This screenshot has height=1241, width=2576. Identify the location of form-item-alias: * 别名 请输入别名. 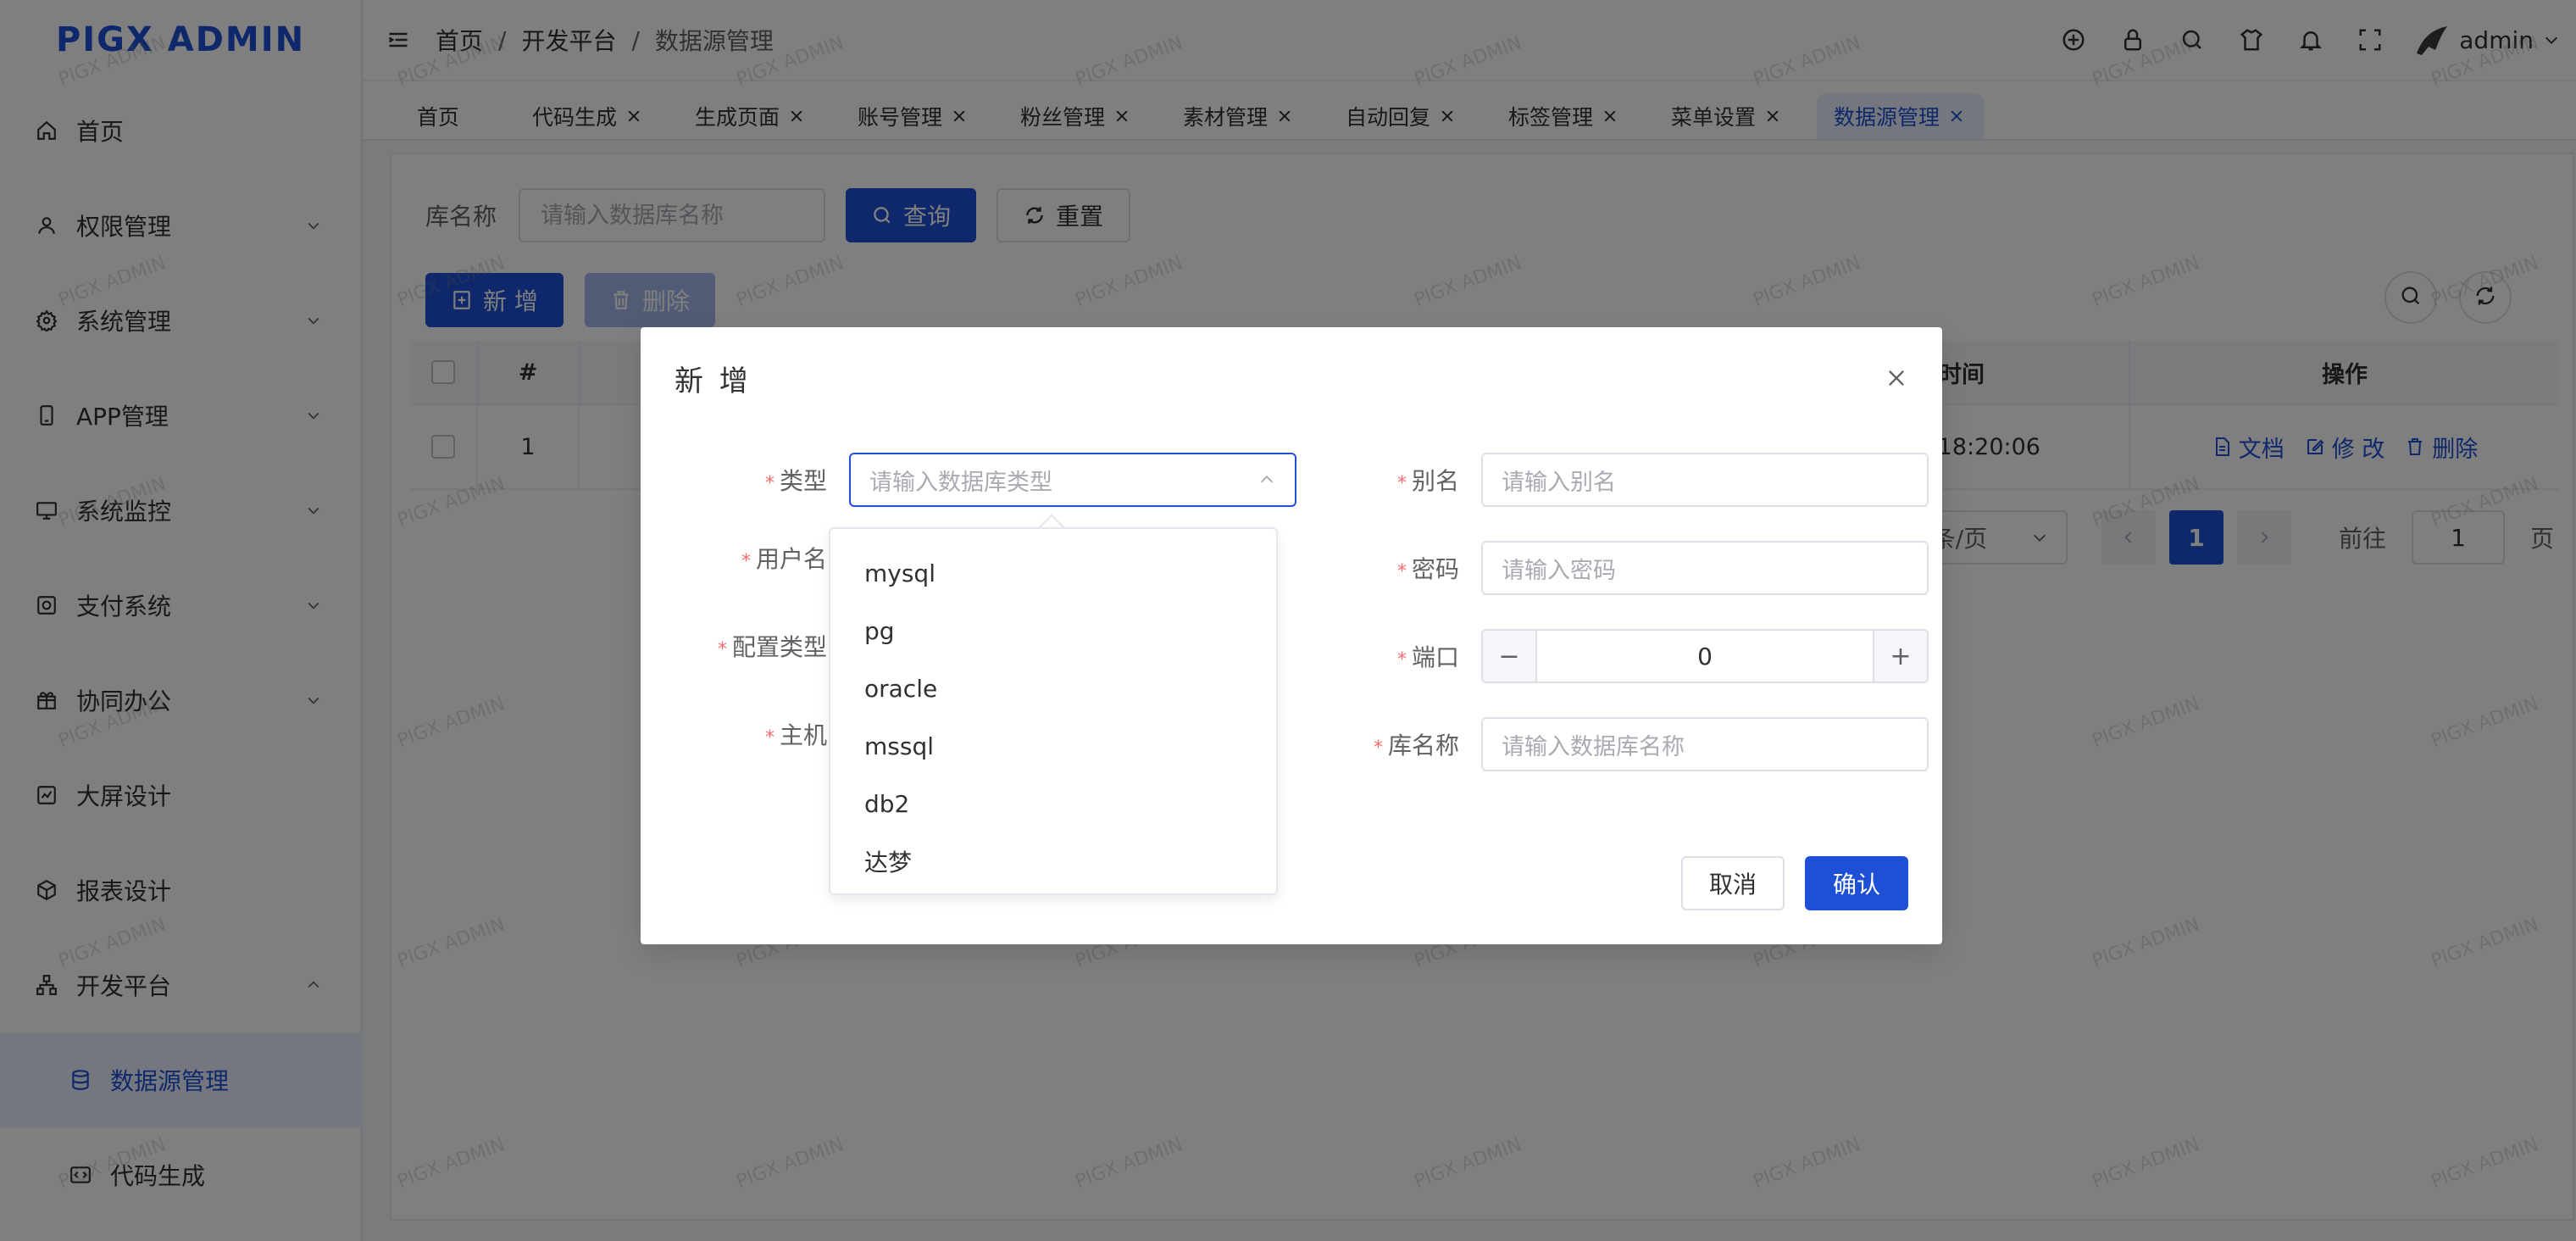
(1618, 480).